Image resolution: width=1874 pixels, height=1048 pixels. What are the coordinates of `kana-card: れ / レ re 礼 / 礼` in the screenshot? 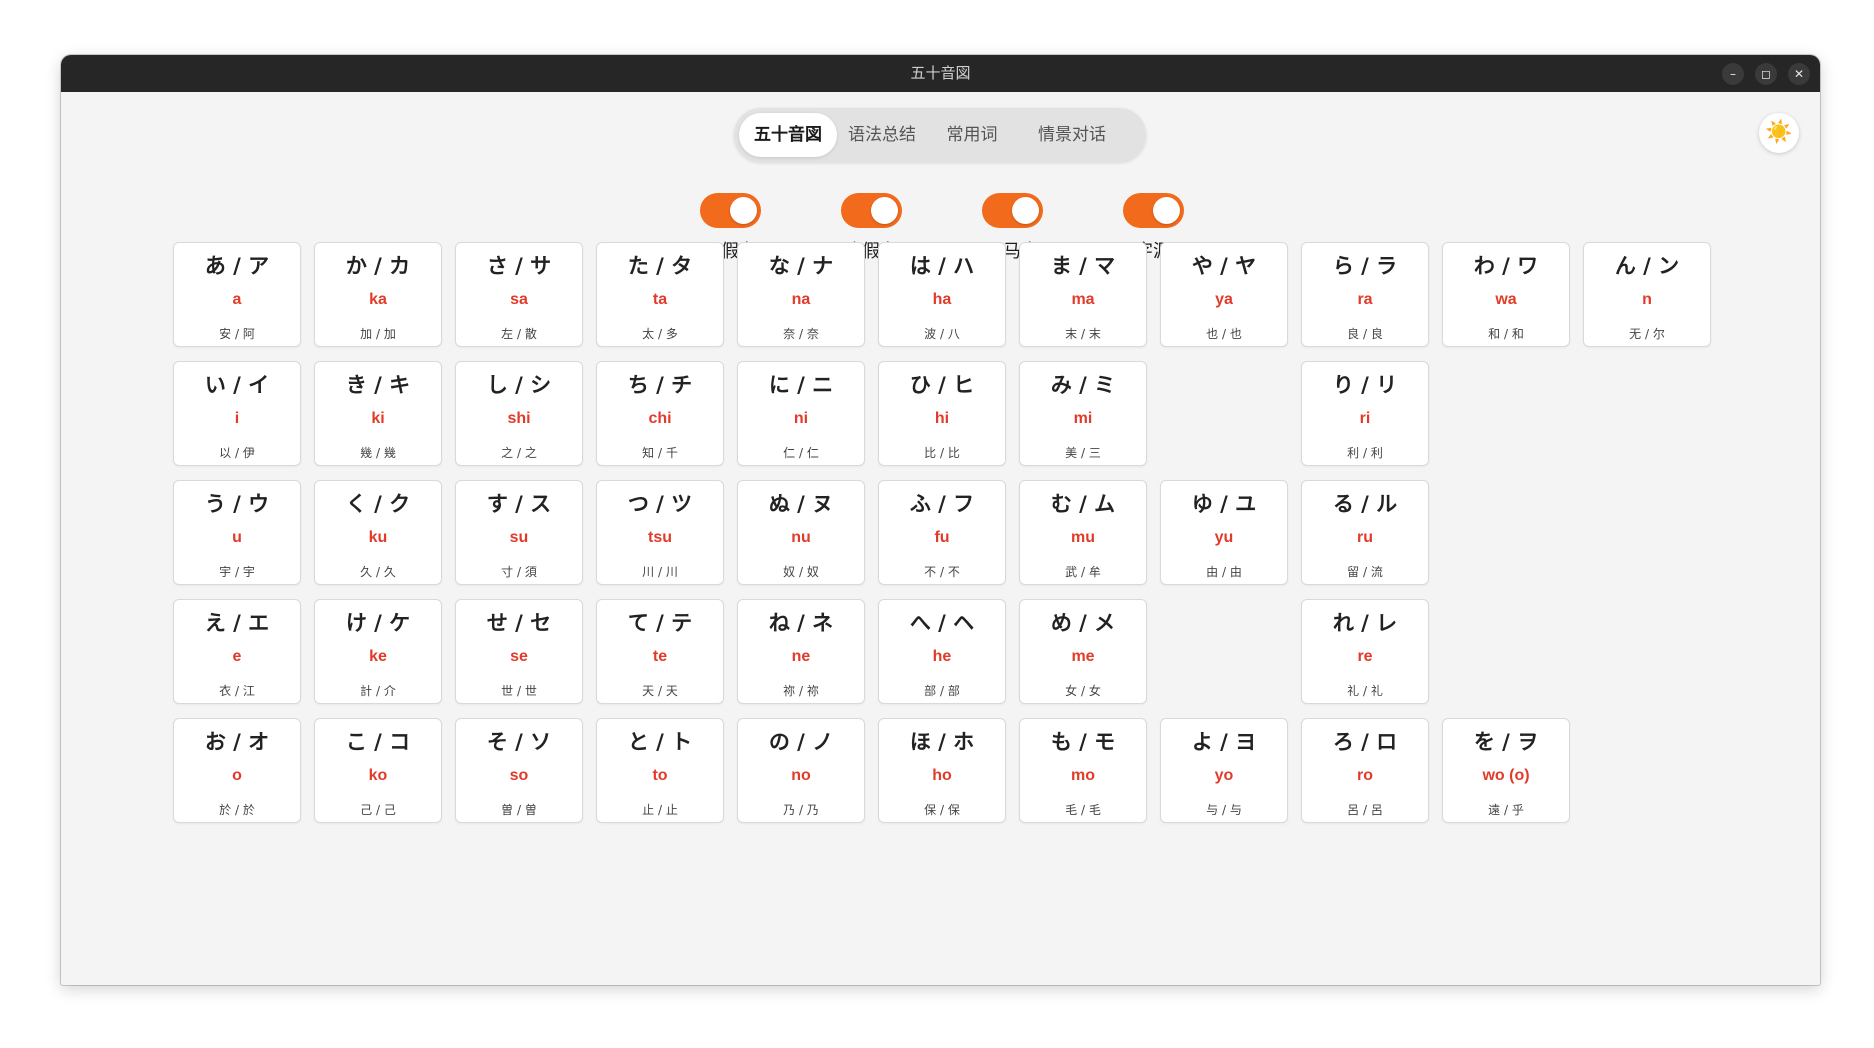 It's located at (1365, 651).